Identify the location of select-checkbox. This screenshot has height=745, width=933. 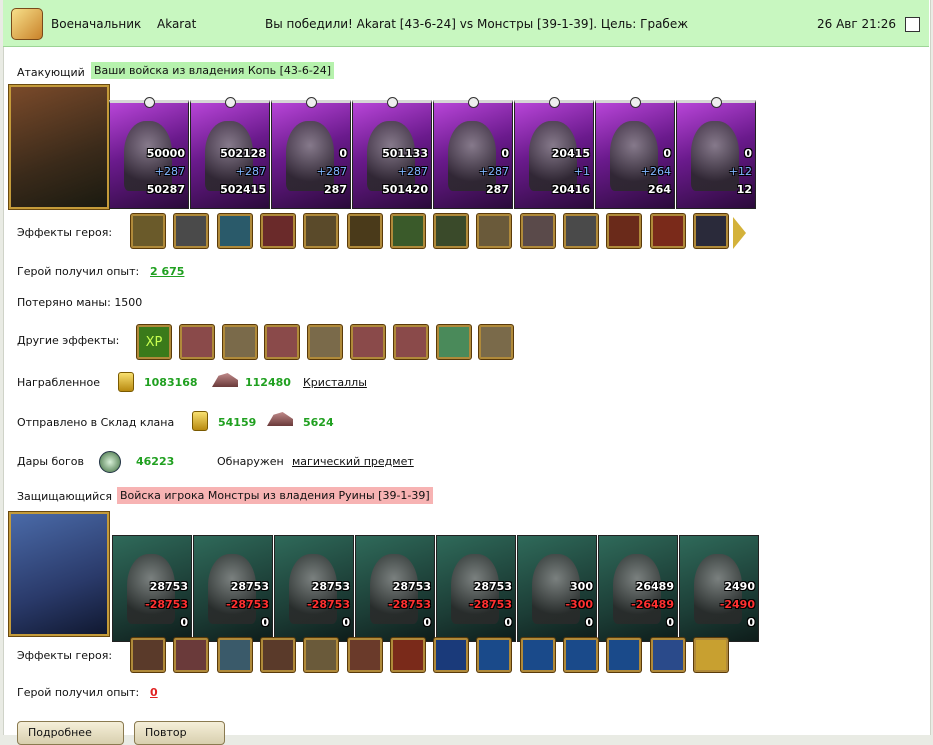
(912, 24).